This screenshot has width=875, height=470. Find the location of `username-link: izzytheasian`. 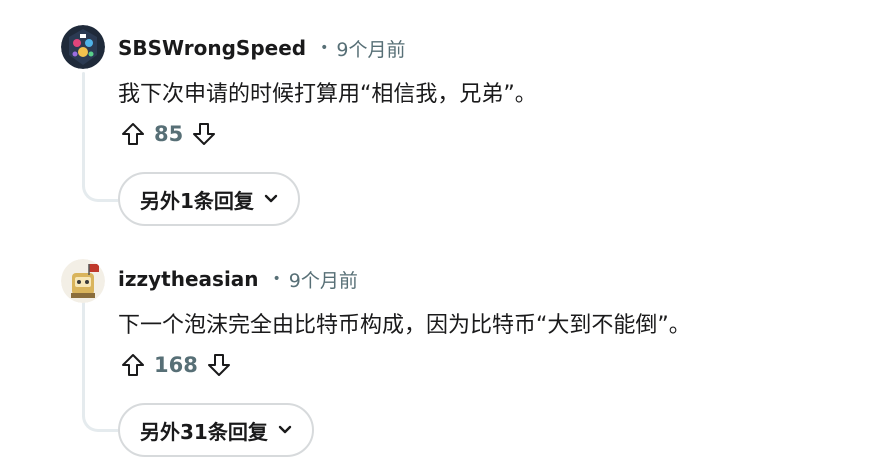

username-link: izzytheasian is located at coordinates (188, 279).